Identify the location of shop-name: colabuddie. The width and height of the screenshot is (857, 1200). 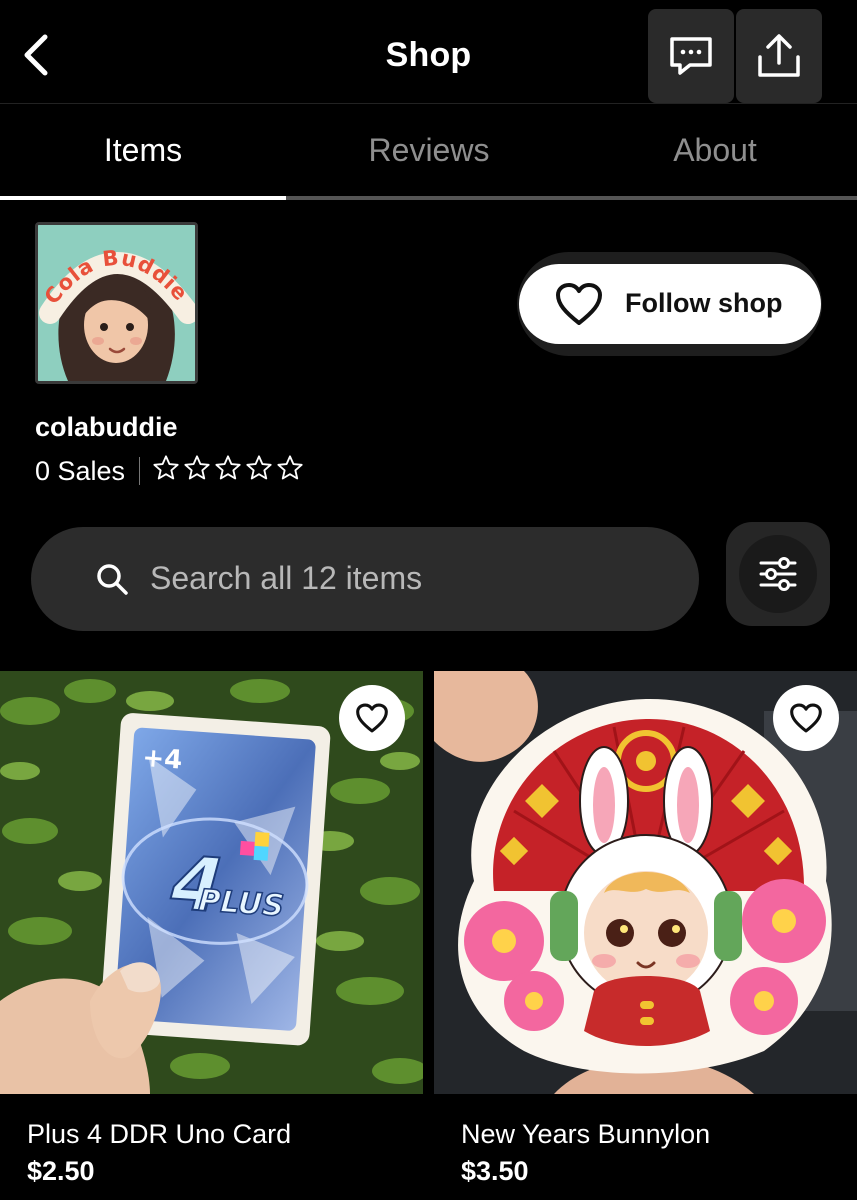
(106, 427).